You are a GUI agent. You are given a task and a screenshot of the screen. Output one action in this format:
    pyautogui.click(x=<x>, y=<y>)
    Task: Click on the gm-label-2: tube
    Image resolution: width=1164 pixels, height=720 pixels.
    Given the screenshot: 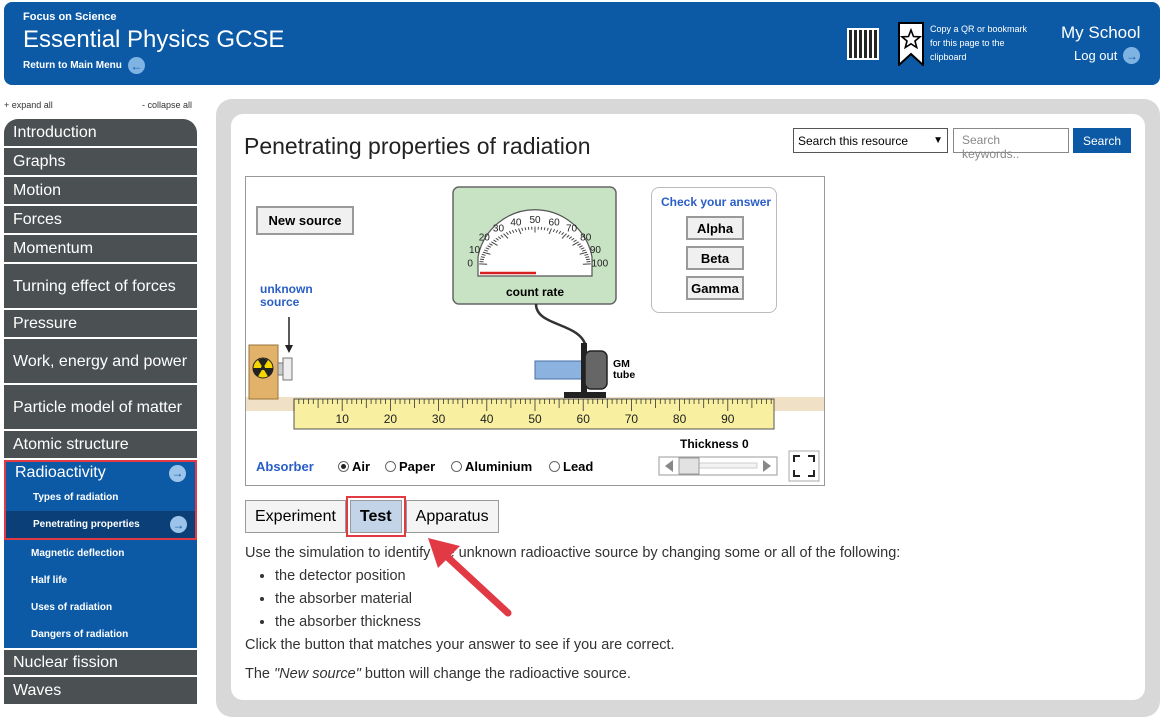 What is the action you would take?
    pyautogui.click(x=624, y=375)
    